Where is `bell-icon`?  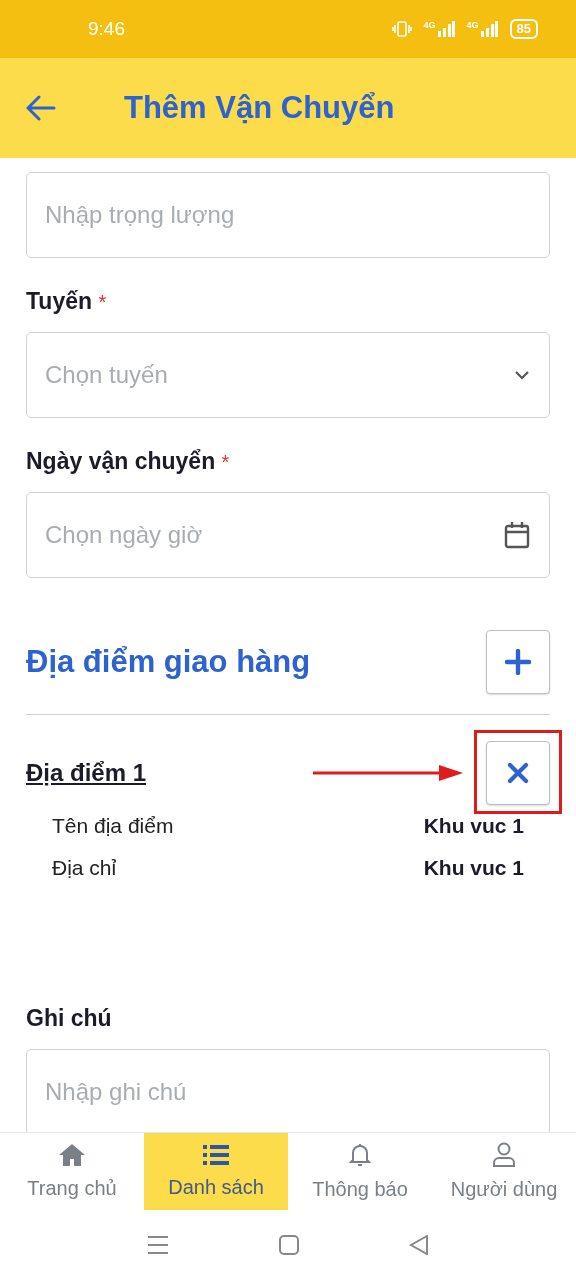
bell-icon is located at coordinates (360, 1155).